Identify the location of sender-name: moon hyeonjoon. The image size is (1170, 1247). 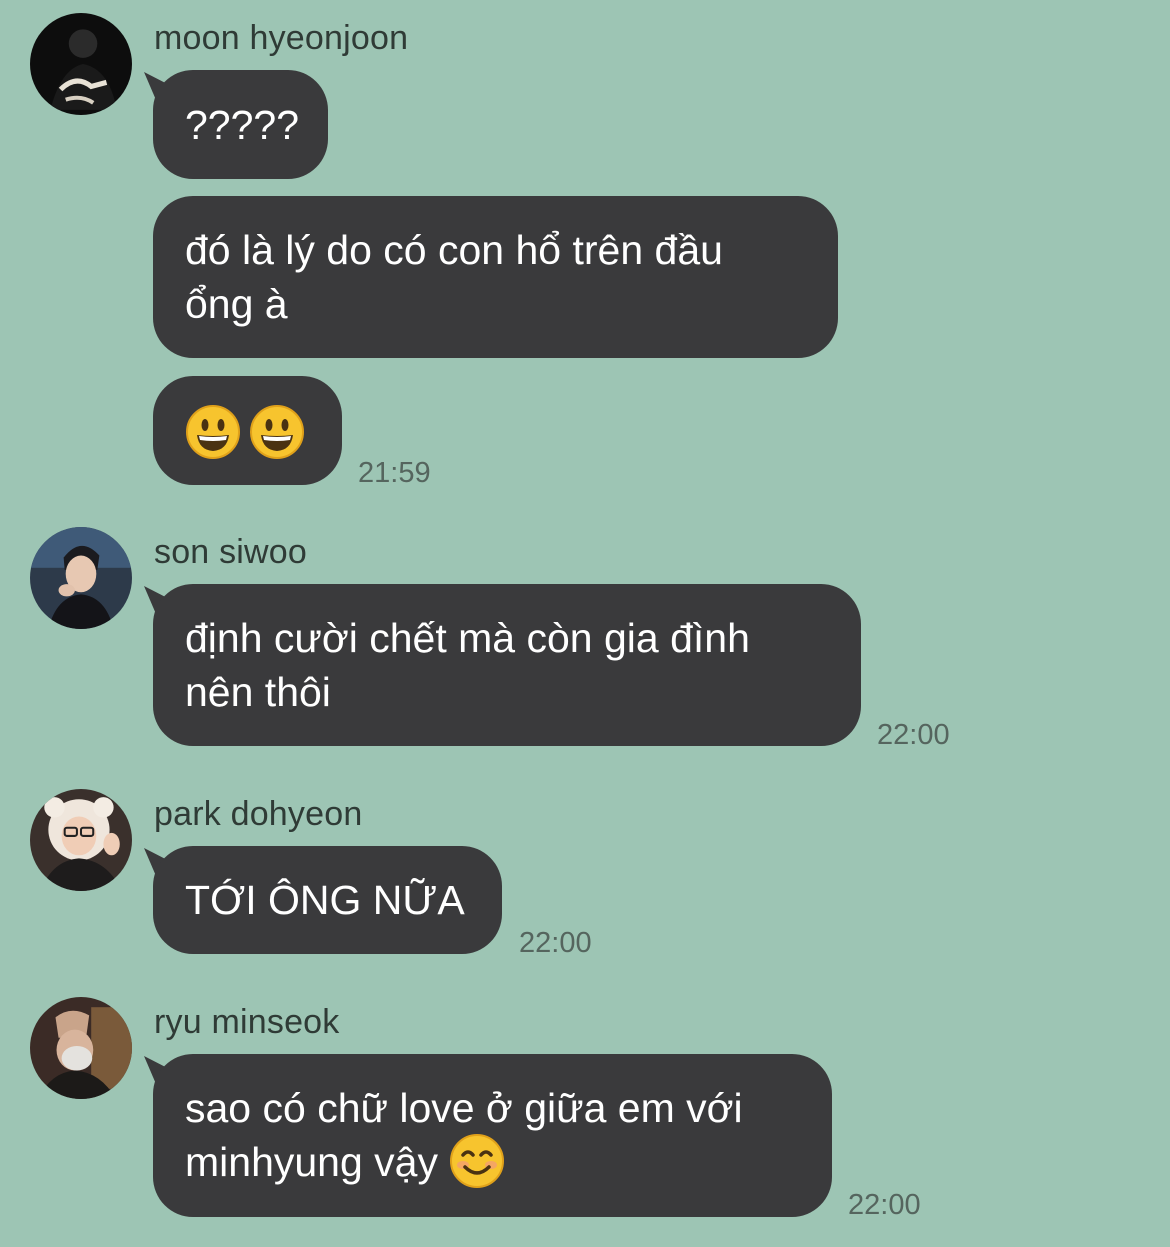
(281, 38).